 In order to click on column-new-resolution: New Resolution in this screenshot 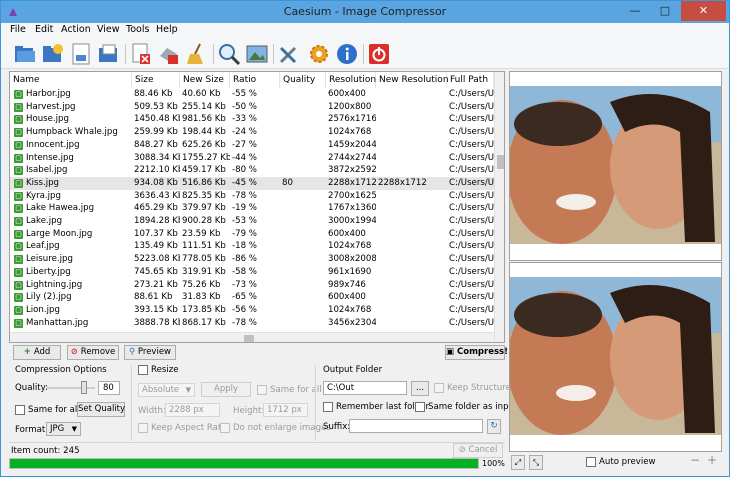, I will do `click(412, 80)`.